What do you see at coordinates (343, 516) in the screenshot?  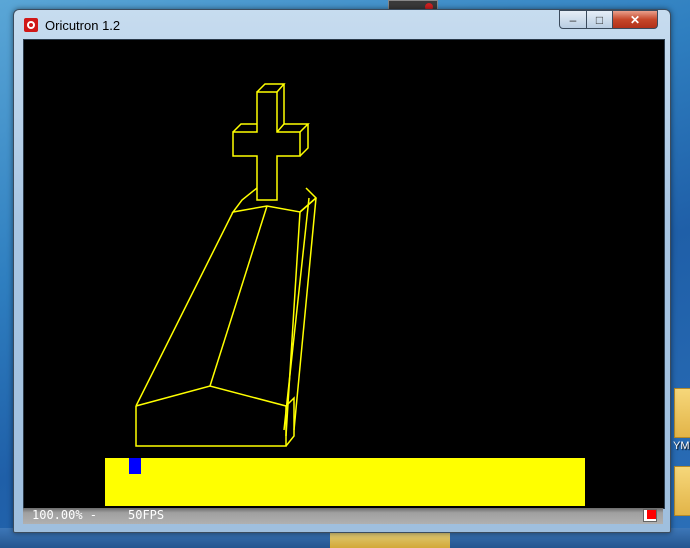 I see `status-bar: 100.00% - 50FPS` at bounding box center [343, 516].